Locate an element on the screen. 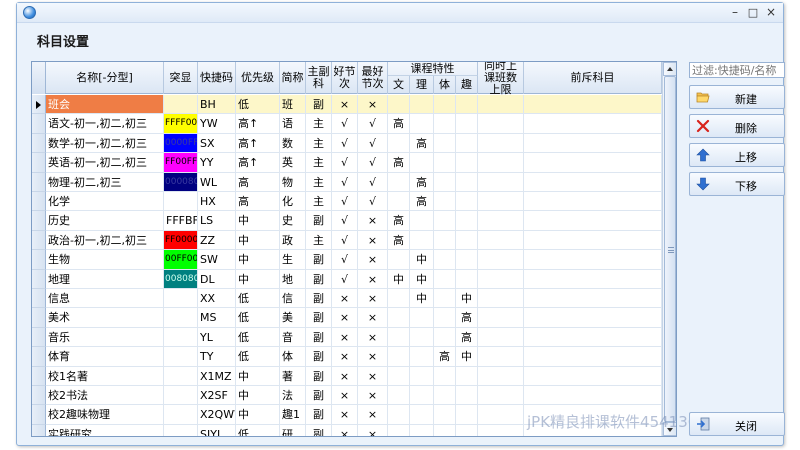  col-header-shortcode: 快捷码 is located at coordinates (217, 78).